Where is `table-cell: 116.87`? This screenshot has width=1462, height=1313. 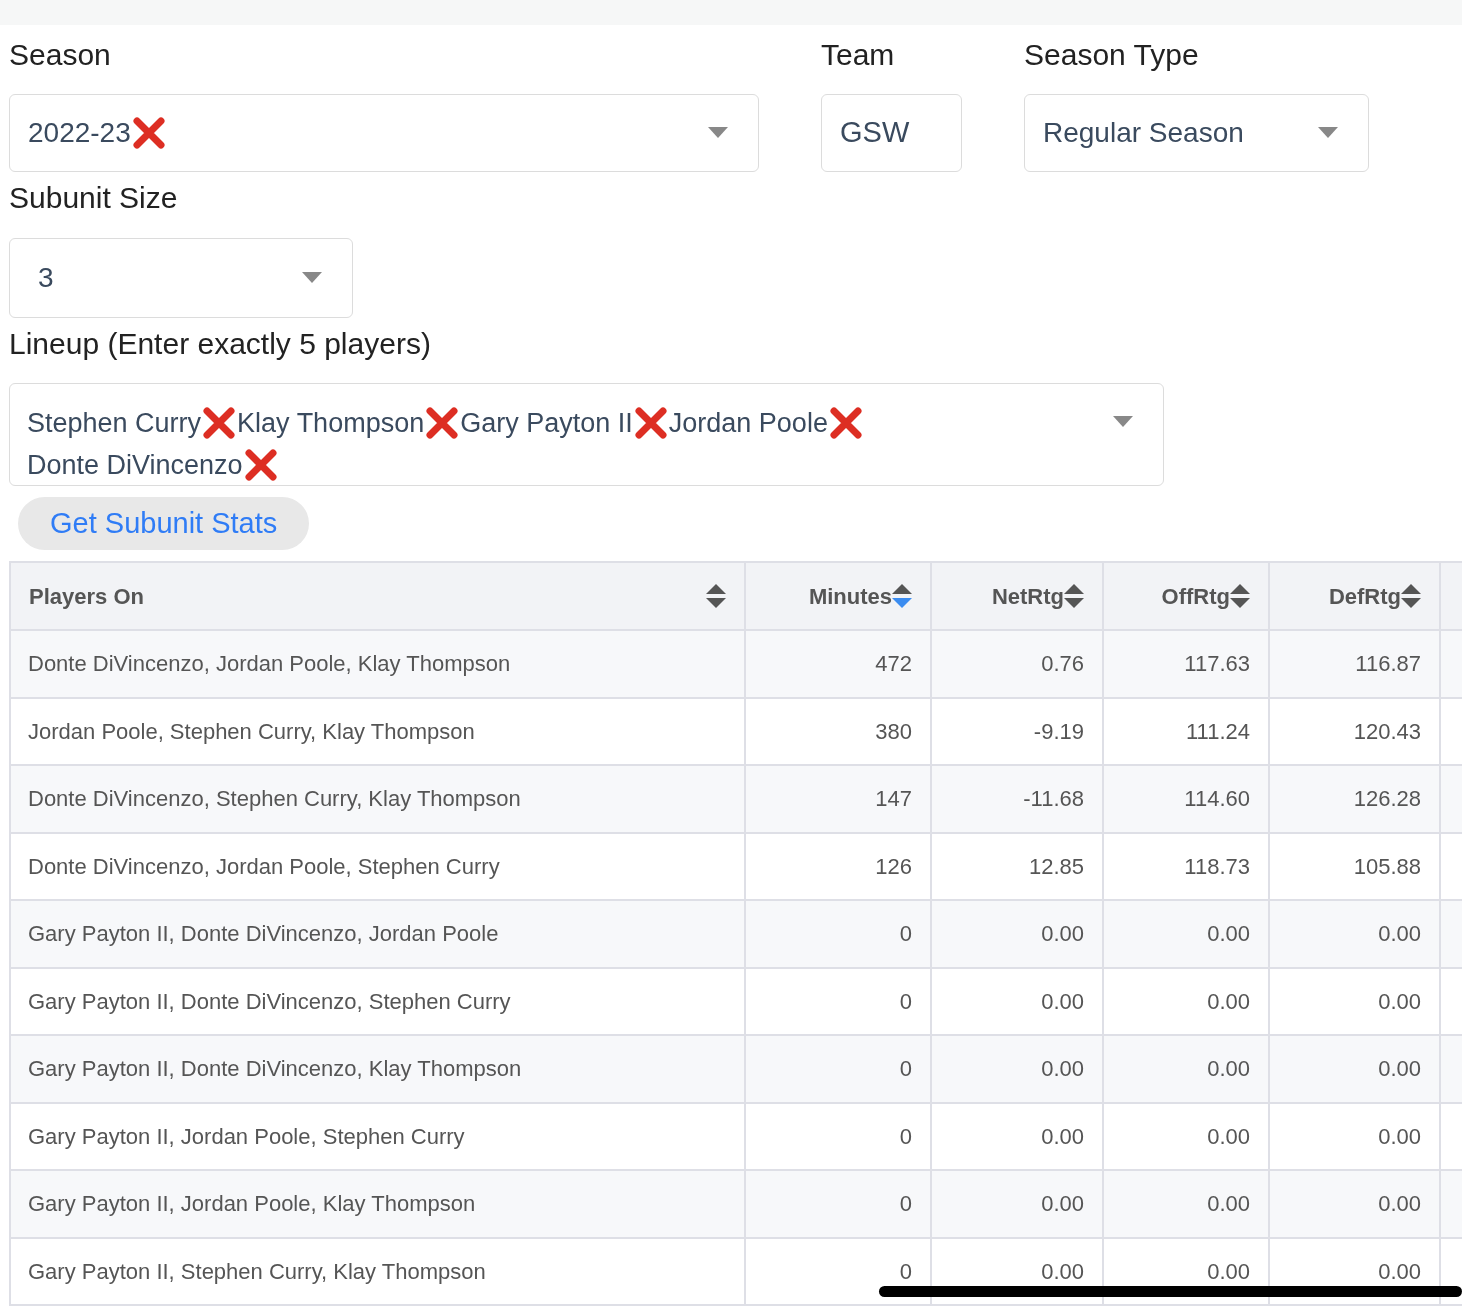 table-cell: 116.87 is located at coordinates (1354, 664).